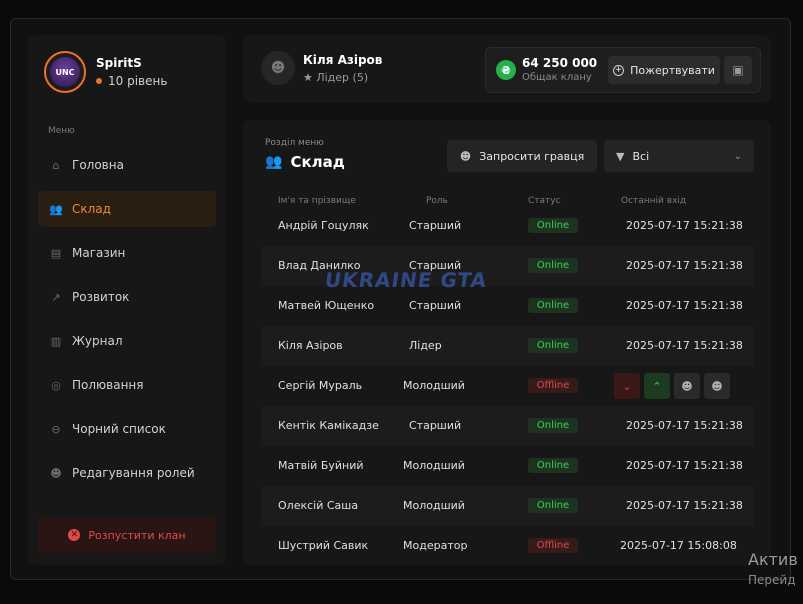 This screenshot has width=803, height=604. Describe the element at coordinates (737, 156) in the screenshot. I see `chevron-down-icon: ⌄` at that location.